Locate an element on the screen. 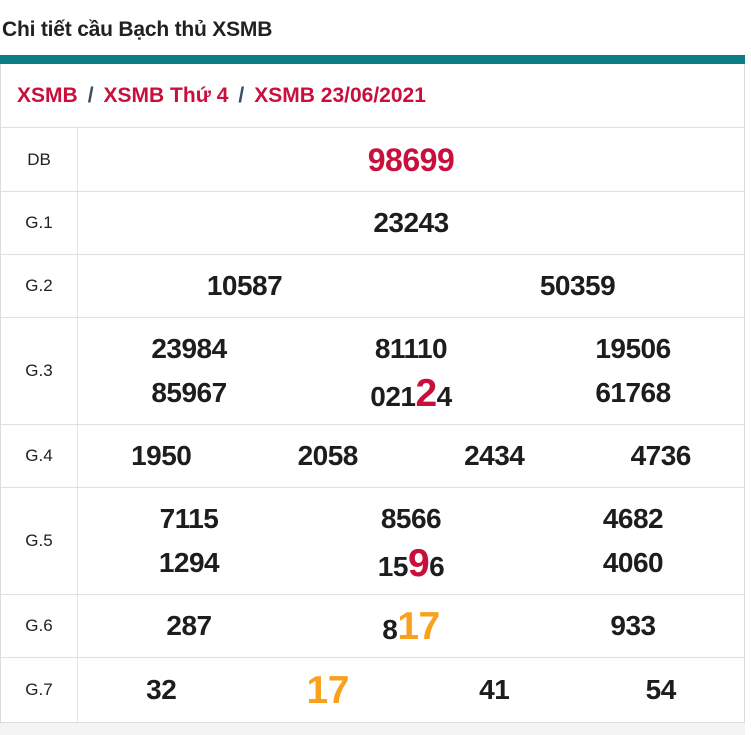  prize-row-g2: G.2 10587 50359 is located at coordinates (372, 286).